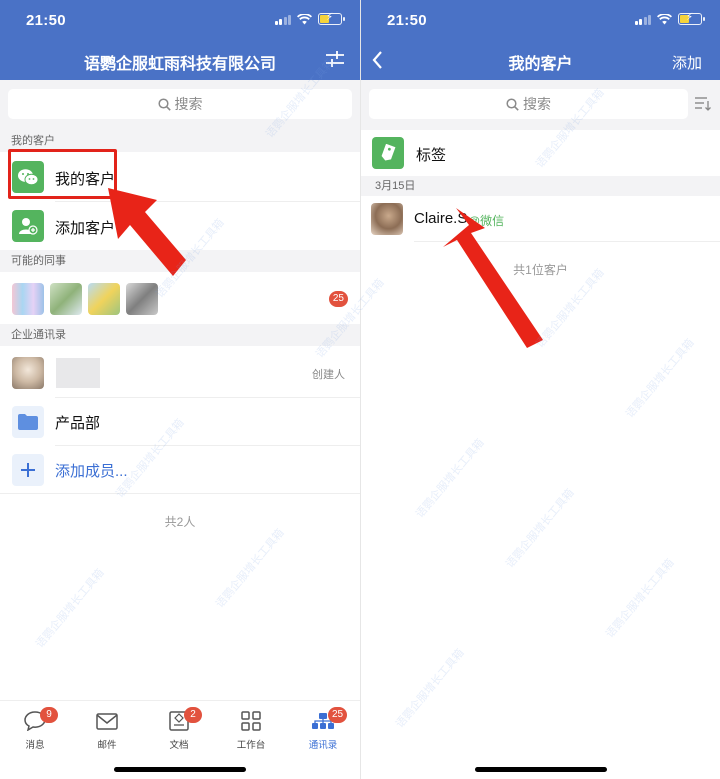 The image size is (720, 779). I want to click on add-customer-item: 添加客户, so click(180, 226).